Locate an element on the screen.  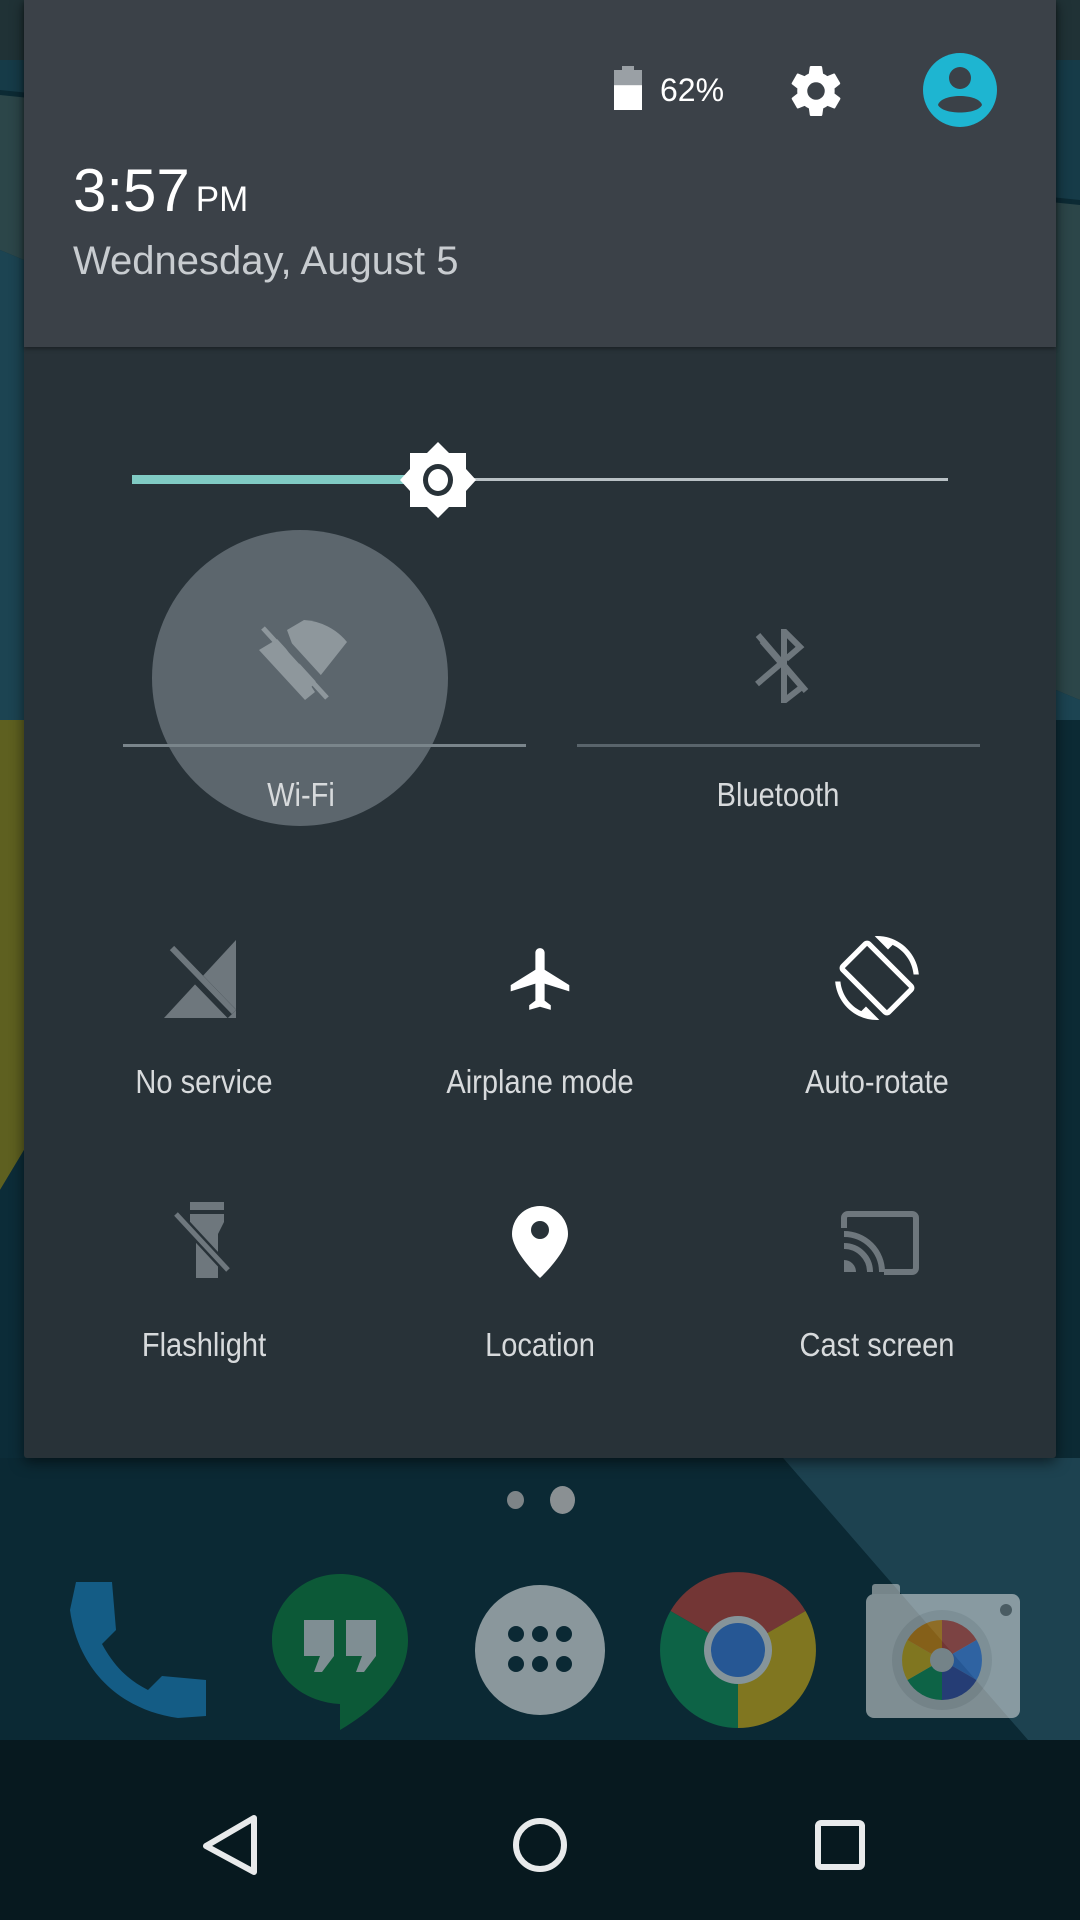
cast-icon is located at coordinates (880, 1243).